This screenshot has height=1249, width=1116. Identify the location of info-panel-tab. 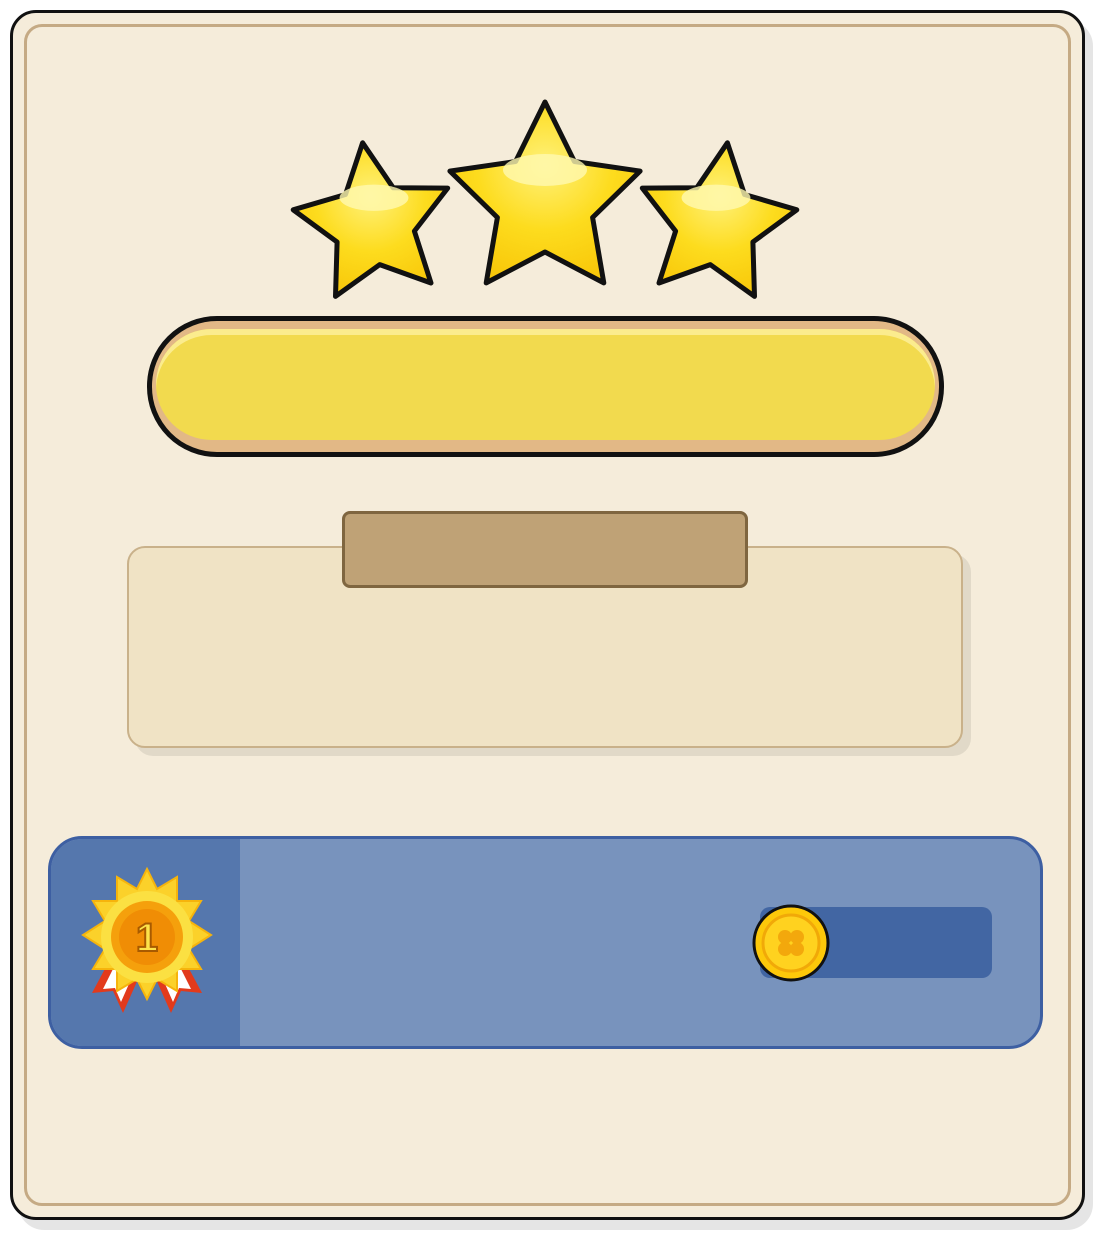
(545, 549).